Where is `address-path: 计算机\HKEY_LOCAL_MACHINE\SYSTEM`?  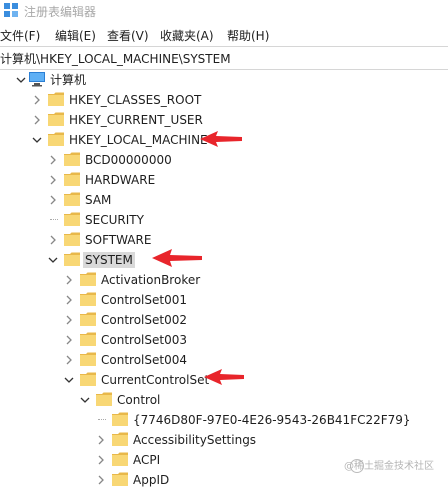
address-path: 计算机\HKEY_LOCAL_MACHINE\SYSTEM is located at coordinates (115, 58).